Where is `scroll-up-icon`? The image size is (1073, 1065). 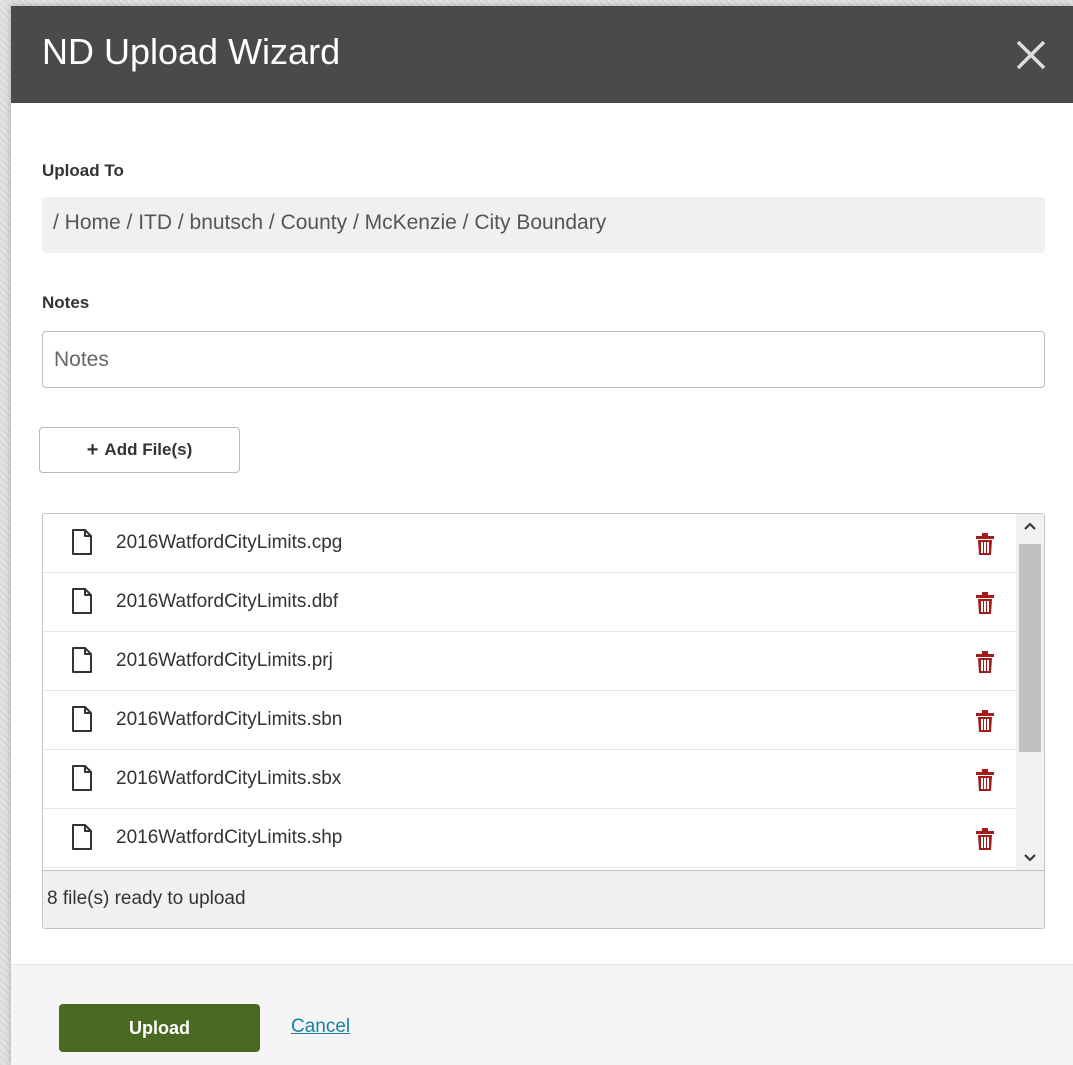
scroll-up-icon is located at coordinates (1030, 526).